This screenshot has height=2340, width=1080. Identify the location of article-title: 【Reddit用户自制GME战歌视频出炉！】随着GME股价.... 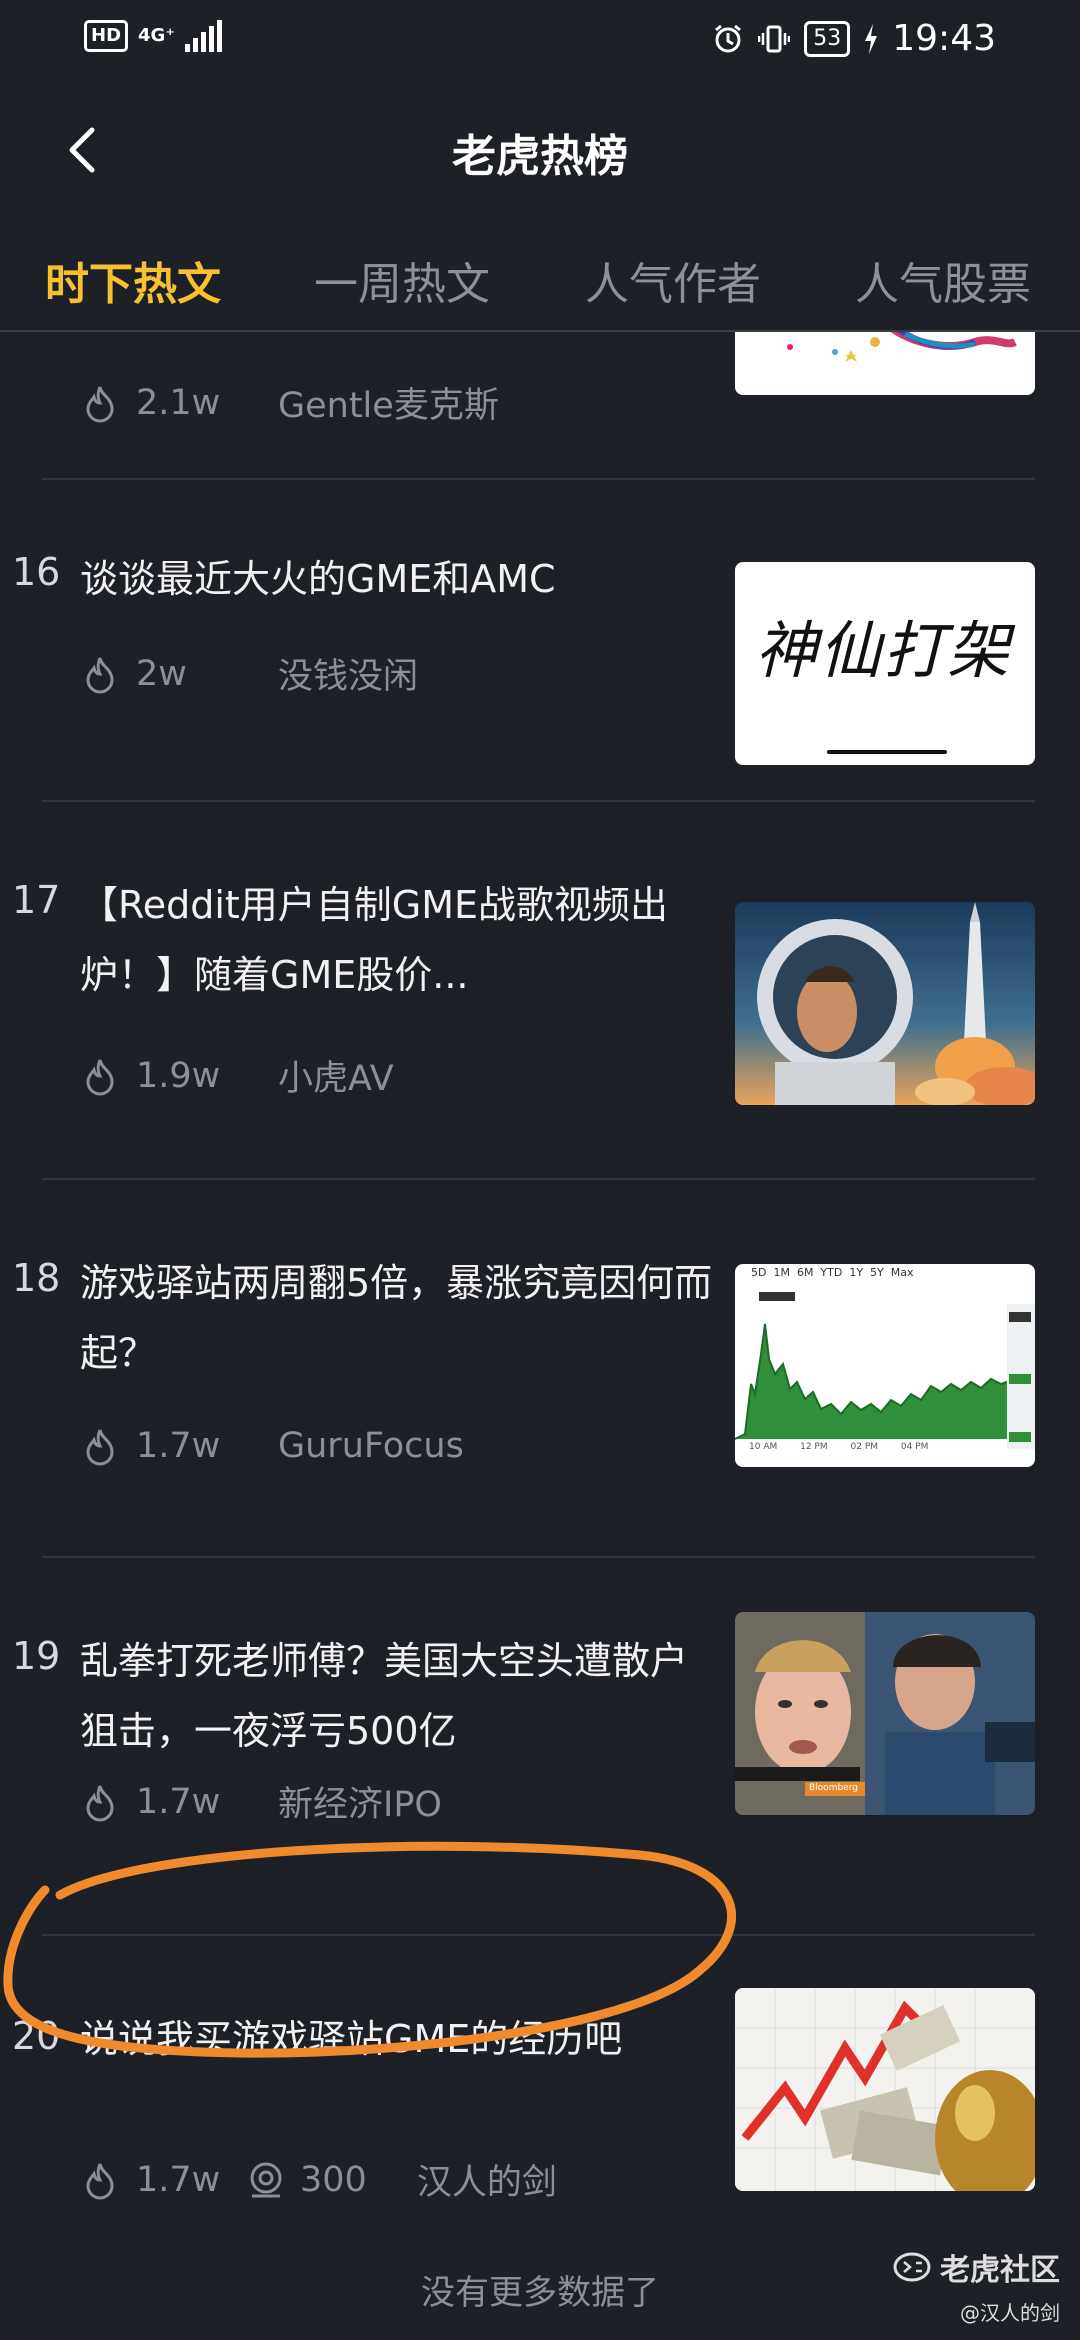
(400, 940).